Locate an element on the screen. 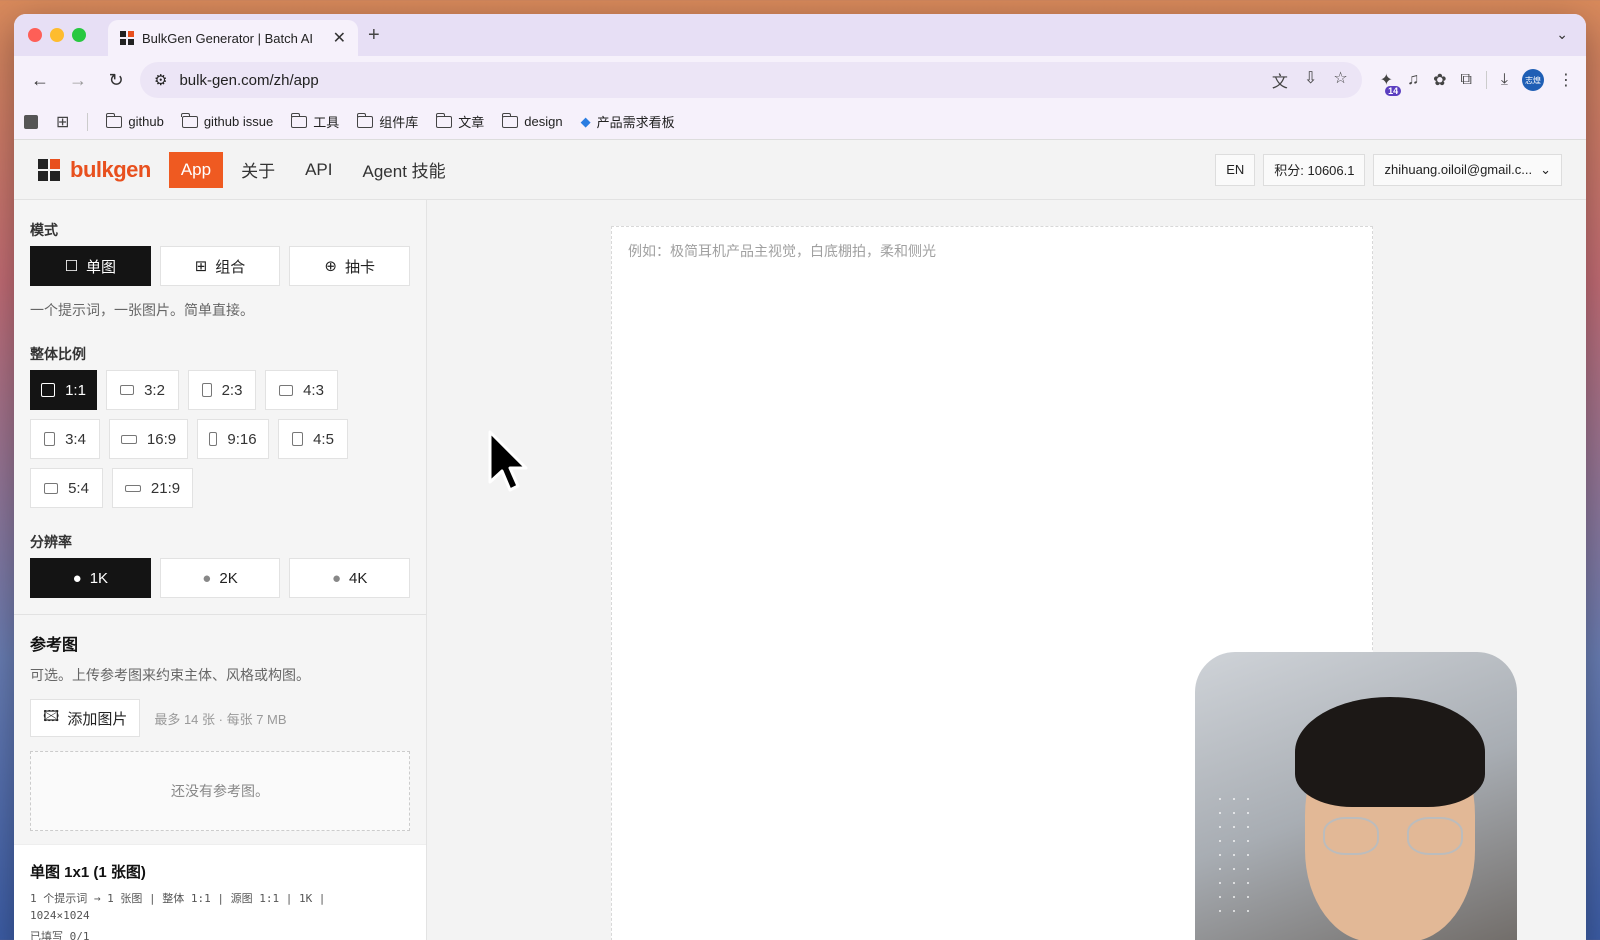 This screenshot has height=940, width=1600. presenter-hair is located at coordinates (1390, 752).